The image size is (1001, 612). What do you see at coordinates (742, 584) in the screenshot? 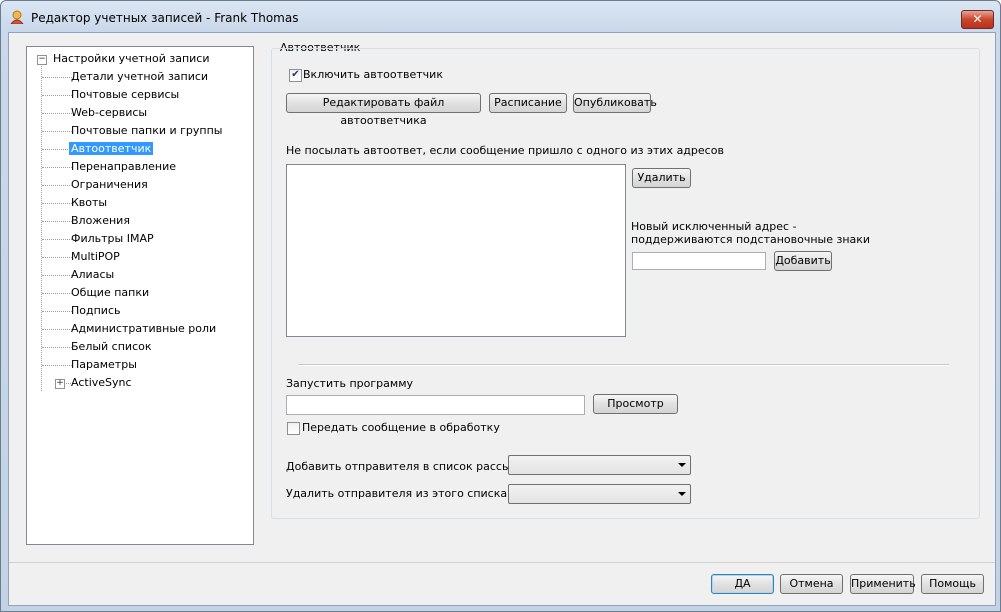
I see `ok-button: ДА` at bounding box center [742, 584].